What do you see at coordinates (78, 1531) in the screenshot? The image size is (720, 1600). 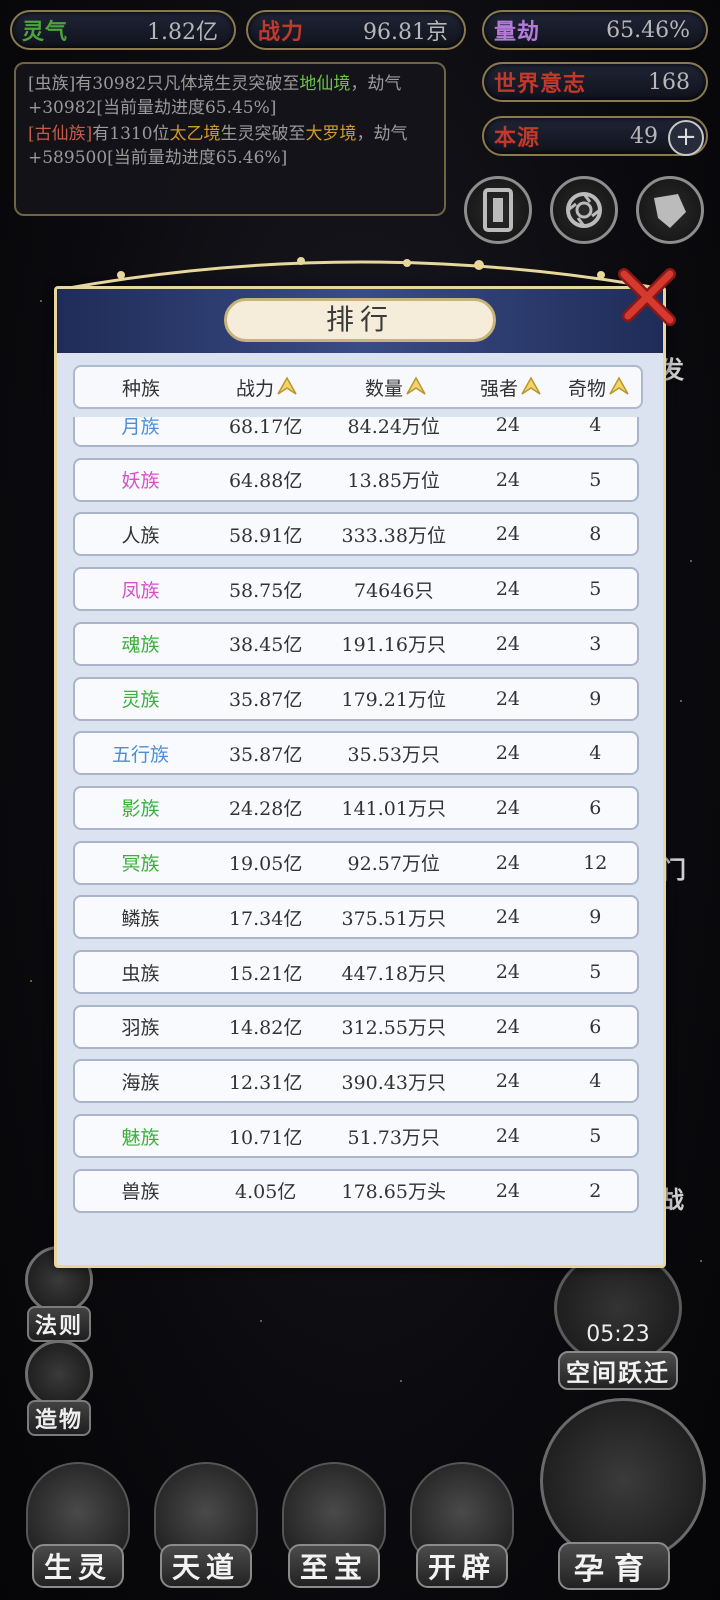 I see `nav-shengling: 生灵` at bounding box center [78, 1531].